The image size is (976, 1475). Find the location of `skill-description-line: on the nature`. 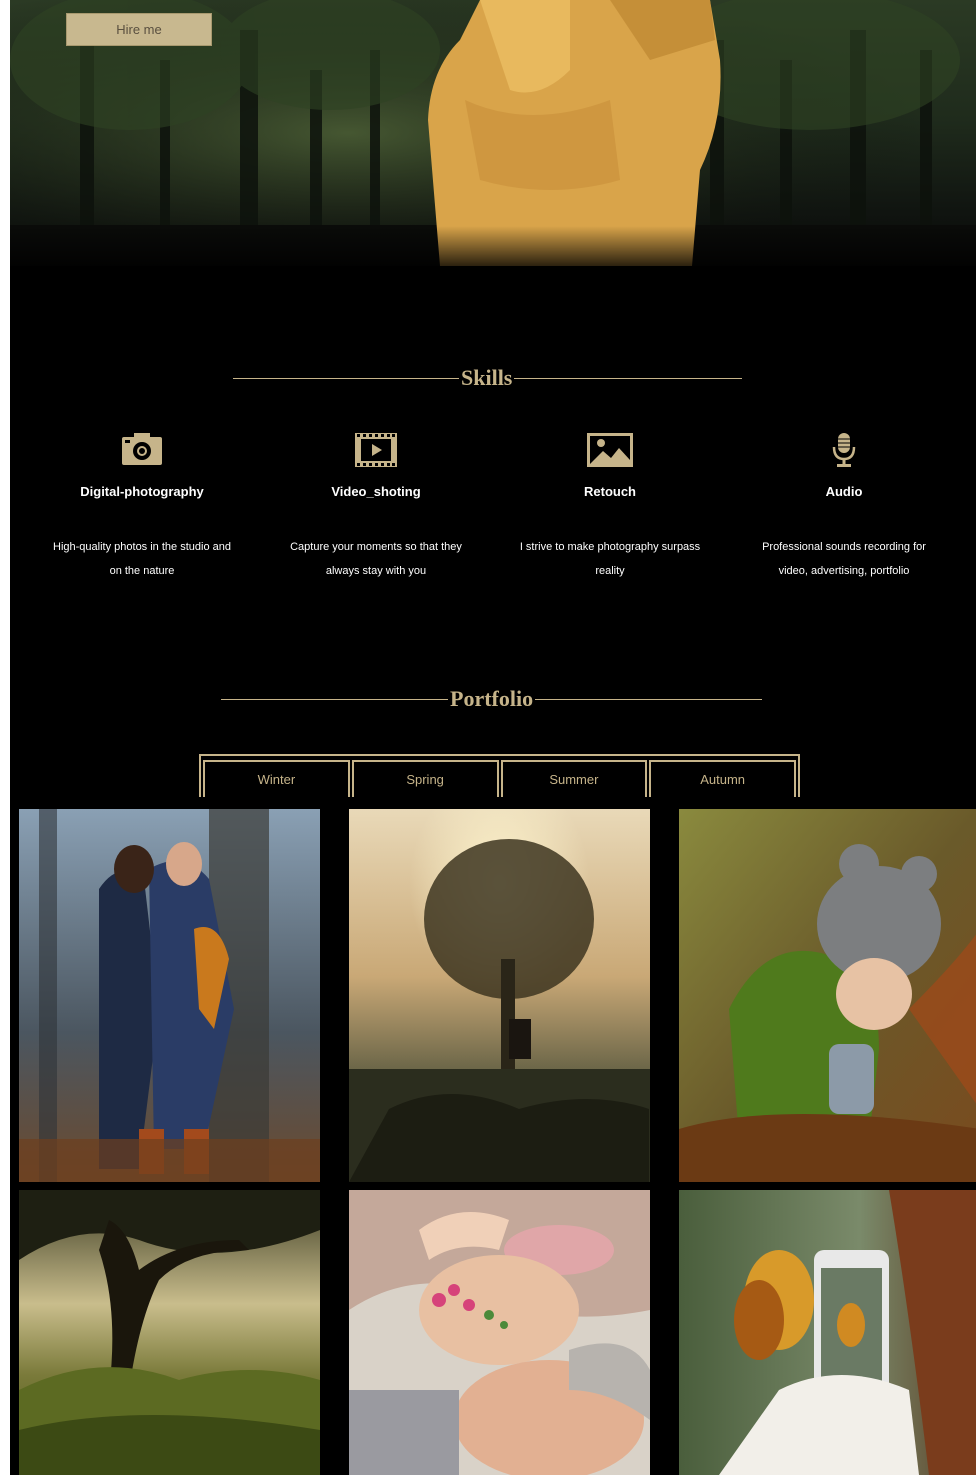

skill-description-line: on the nature is located at coordinates (142, 571).